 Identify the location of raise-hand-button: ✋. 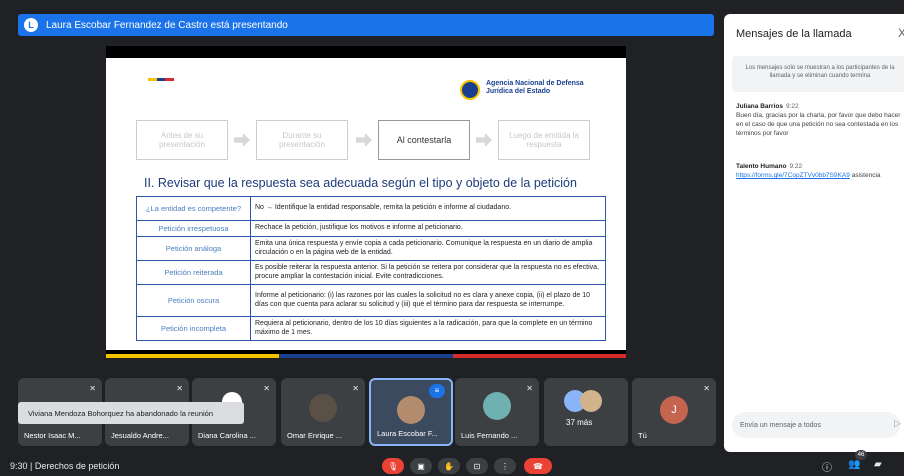
(449, 466).